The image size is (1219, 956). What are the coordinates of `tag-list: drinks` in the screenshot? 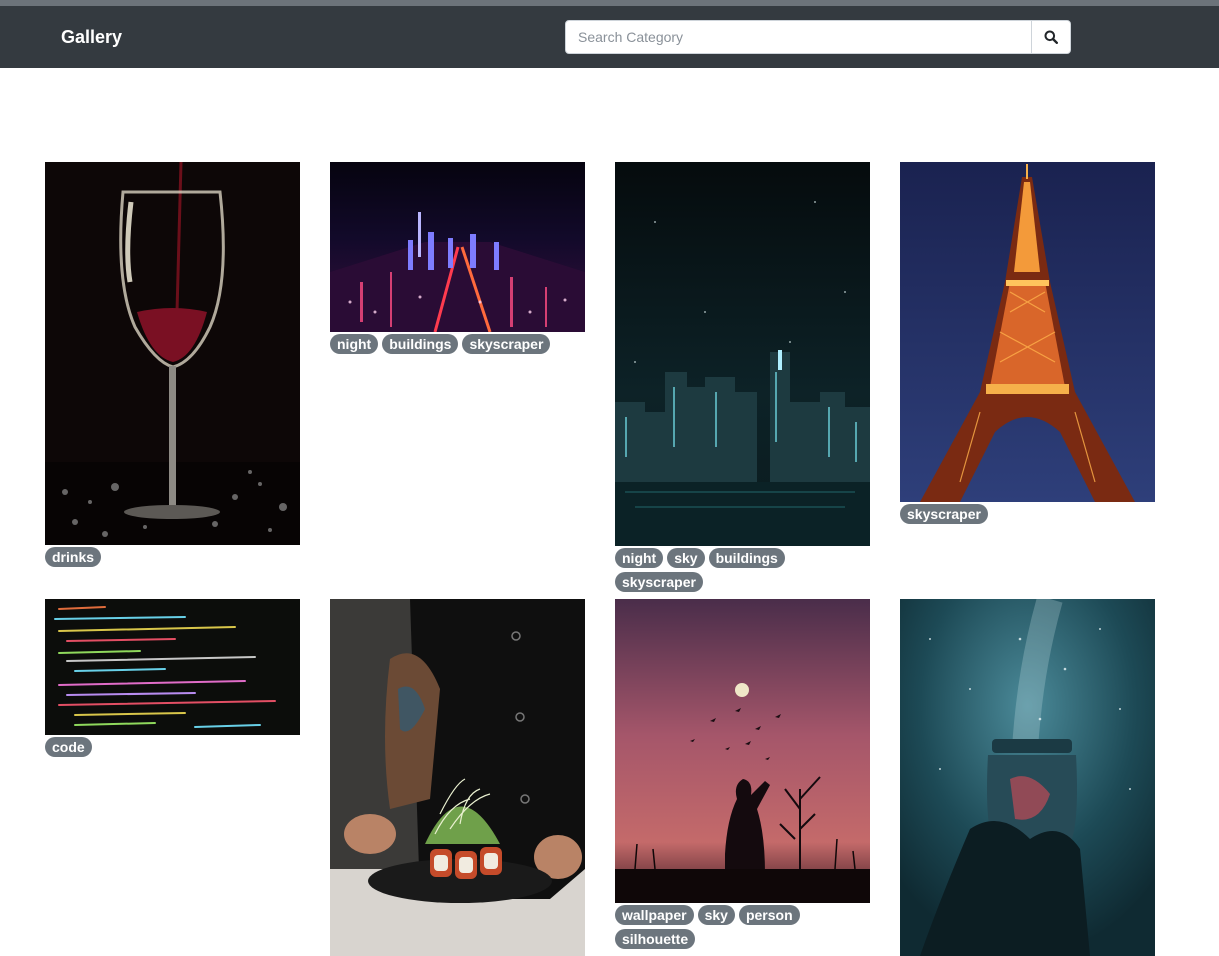 It's located at (172, 557).